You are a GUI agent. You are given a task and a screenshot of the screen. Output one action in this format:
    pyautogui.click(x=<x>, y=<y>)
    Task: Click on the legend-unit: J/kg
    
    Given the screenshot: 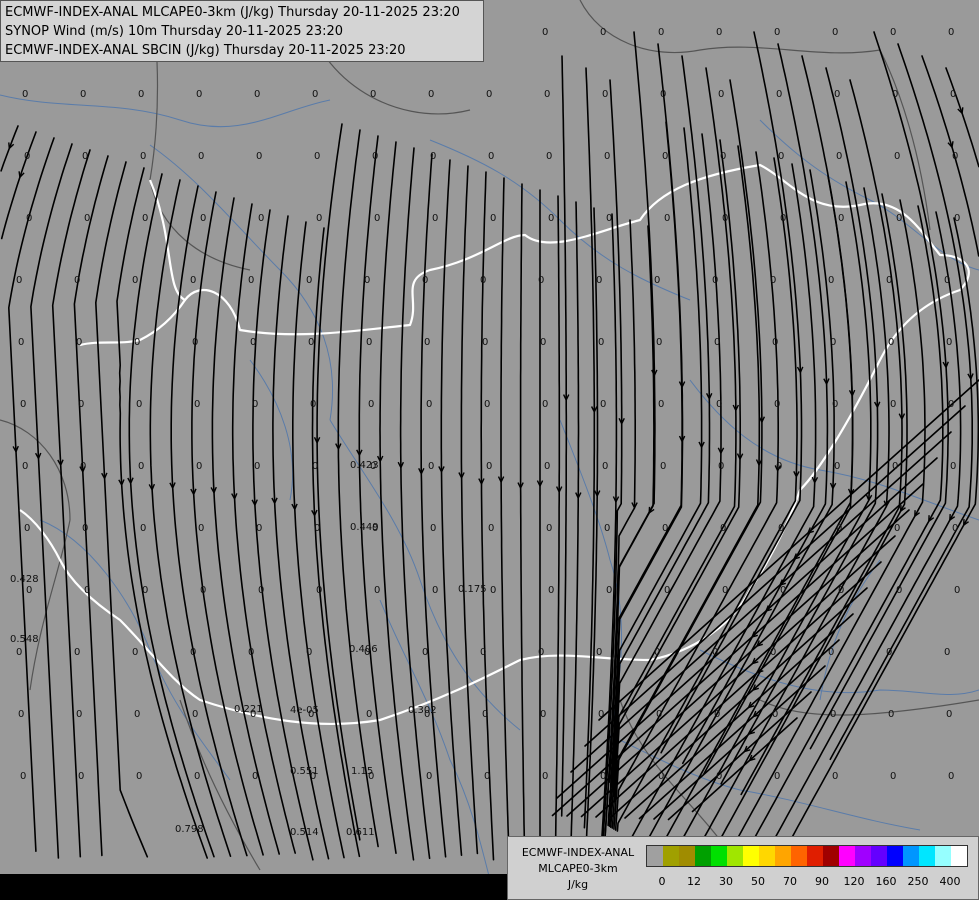 What is the action you would take?
    pyautogui.click(x=578, y=884)
    